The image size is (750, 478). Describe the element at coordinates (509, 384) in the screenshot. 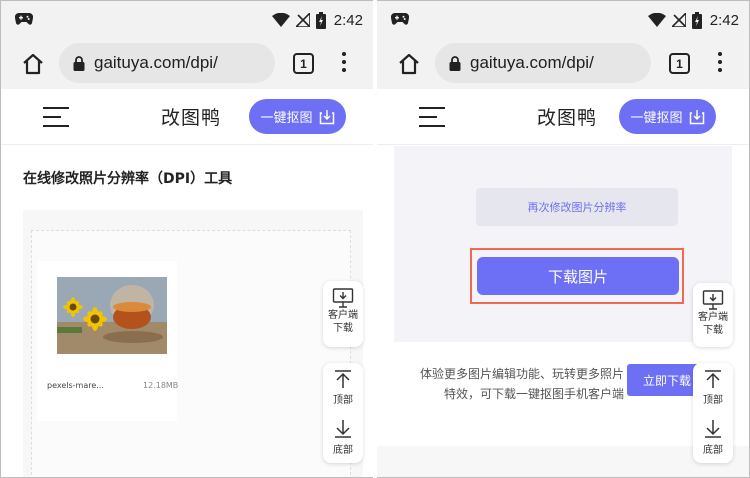

I see `promo-text: 体验更多图片编辑功能、玩转更多照片 特效，可下载一键抠图手机客户端` at that location.